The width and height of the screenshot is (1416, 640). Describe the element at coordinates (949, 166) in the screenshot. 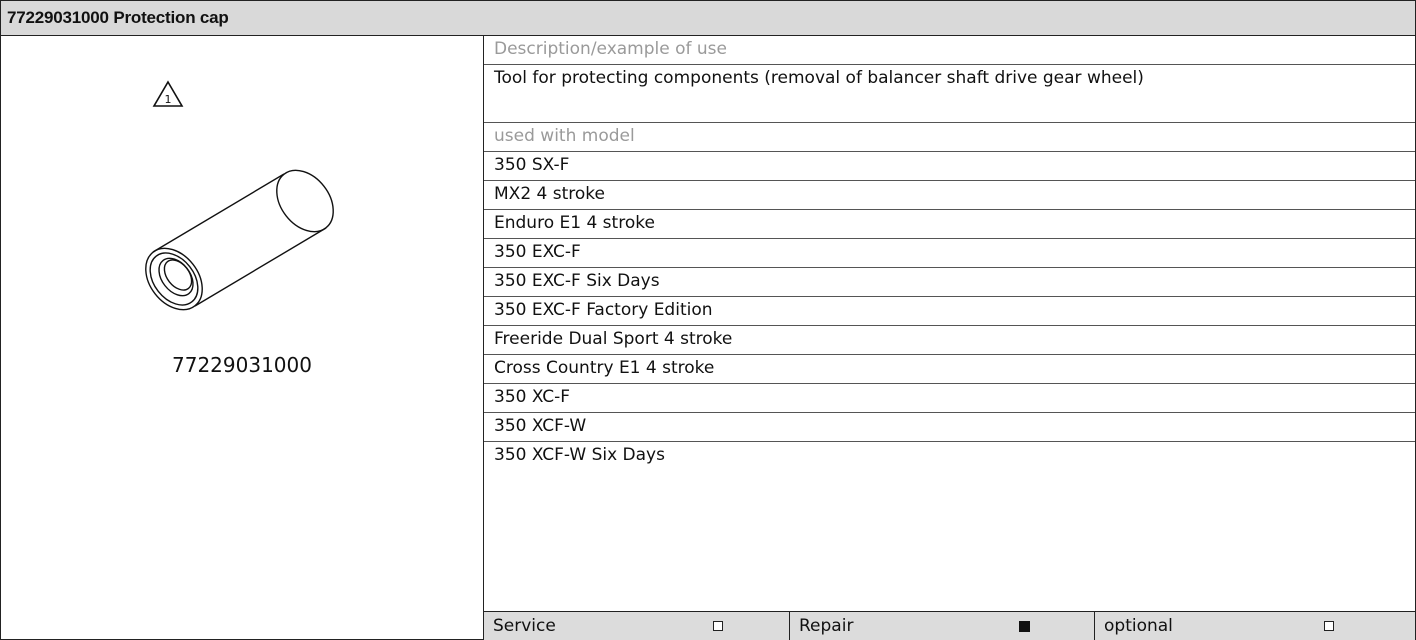

I see `list-item: 350 SX-F` at that location.